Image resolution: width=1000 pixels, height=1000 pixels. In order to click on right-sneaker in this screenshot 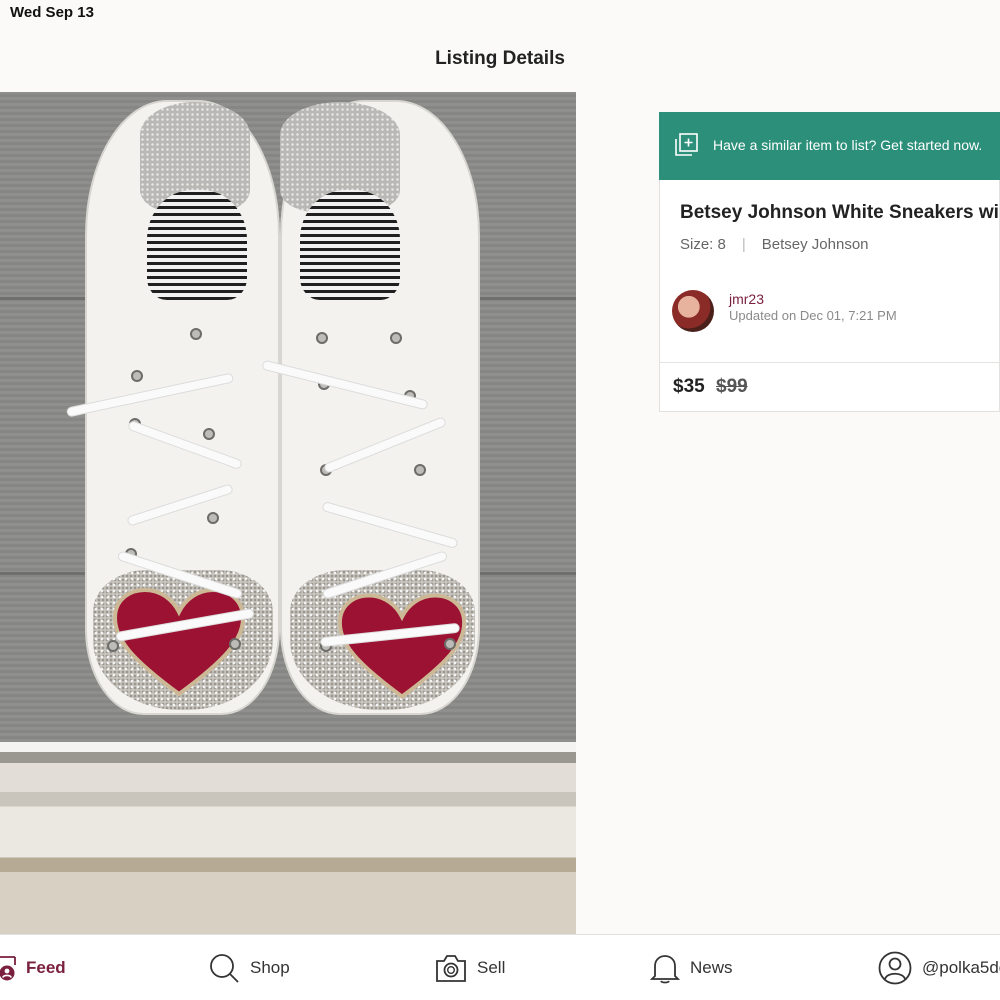, I will do `click(370, 407)`.